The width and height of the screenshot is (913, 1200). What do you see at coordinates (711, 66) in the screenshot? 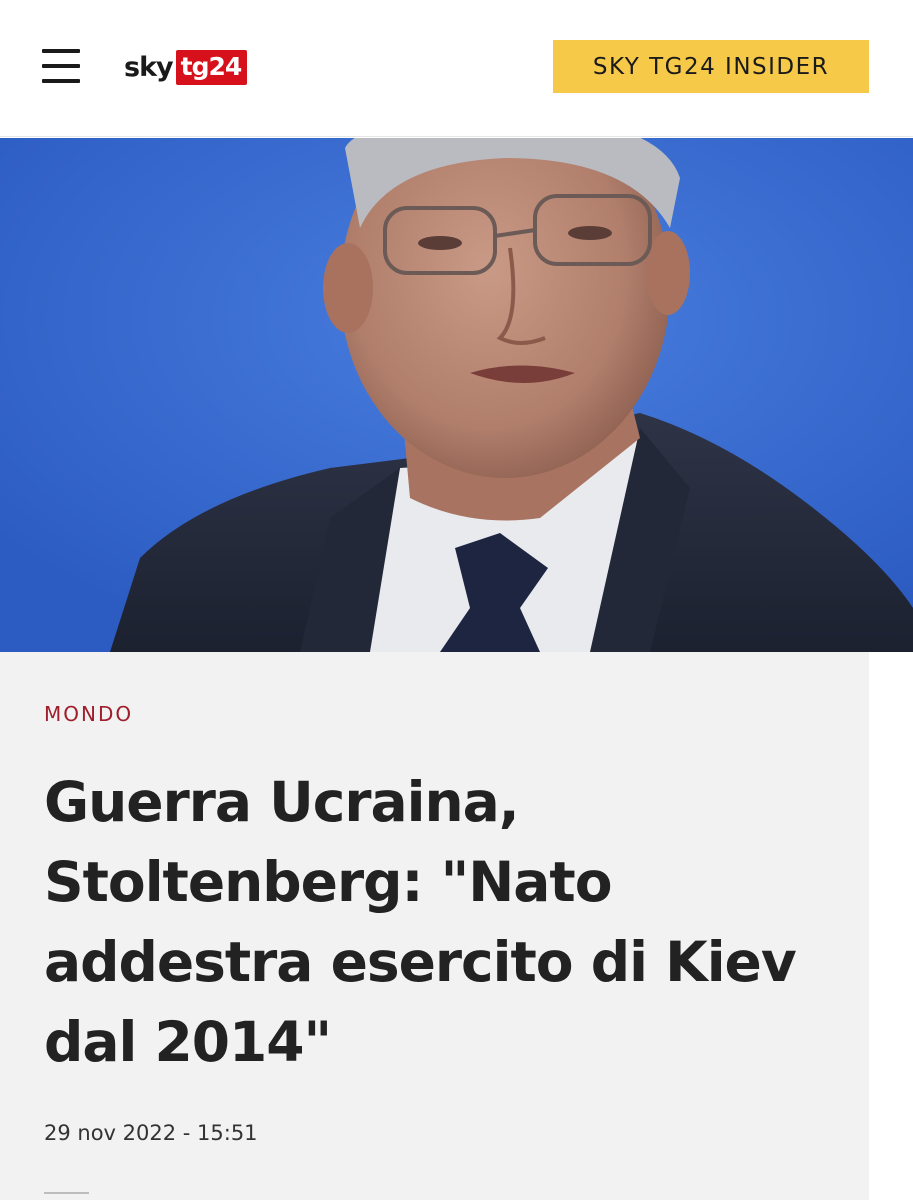
I see `insider-button: SKY TG24 INSIDER` at bounding box center [711, 66].